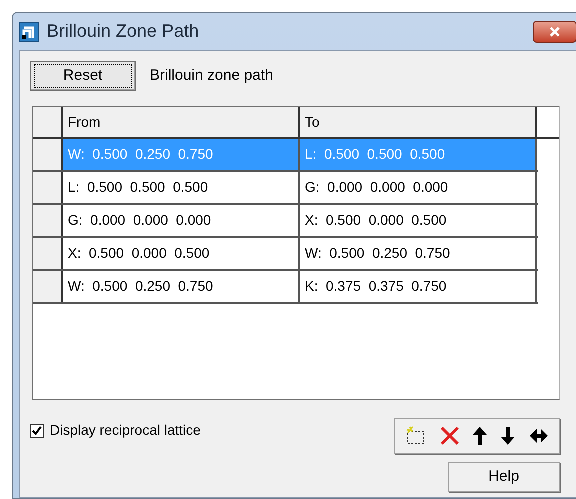  I want to click on swap-arrows-icon, so click(538, 436).